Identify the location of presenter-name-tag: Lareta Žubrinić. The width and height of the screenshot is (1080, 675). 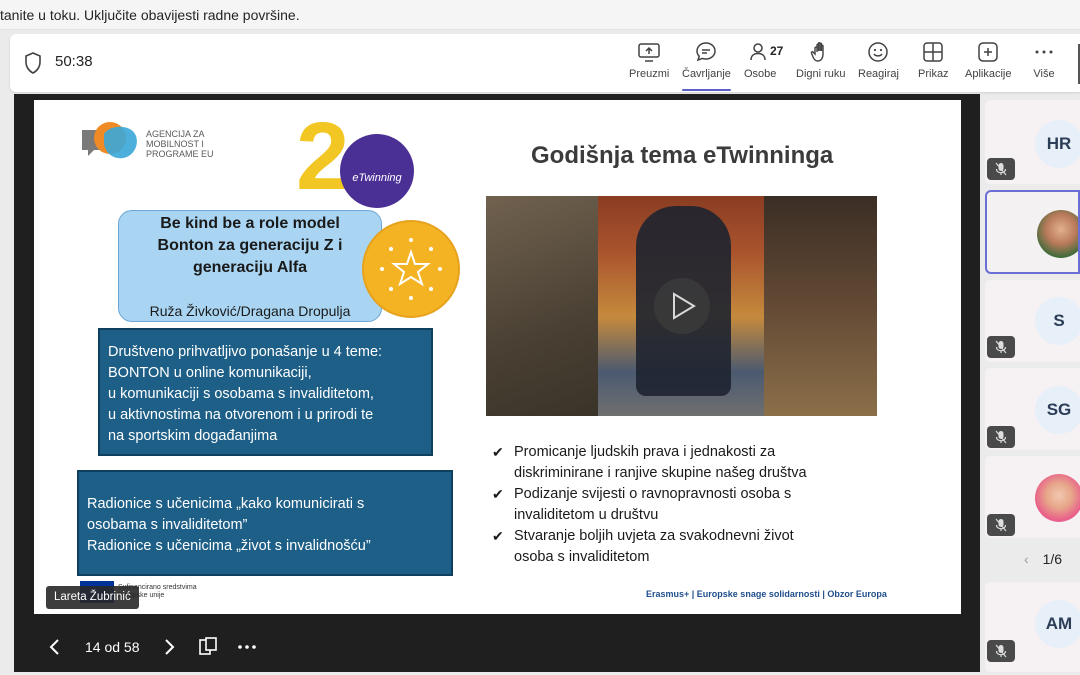
(92, 597).